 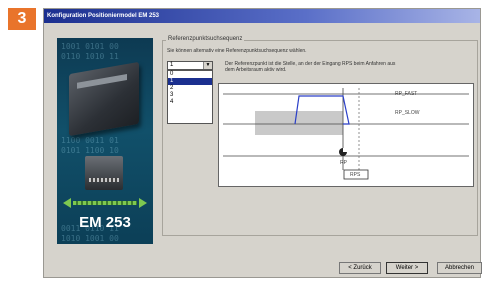 What do you see at coordinates (407, 268) in the screenshot?
I see `next-button: Weiter >` at bounding box center [407, 268].